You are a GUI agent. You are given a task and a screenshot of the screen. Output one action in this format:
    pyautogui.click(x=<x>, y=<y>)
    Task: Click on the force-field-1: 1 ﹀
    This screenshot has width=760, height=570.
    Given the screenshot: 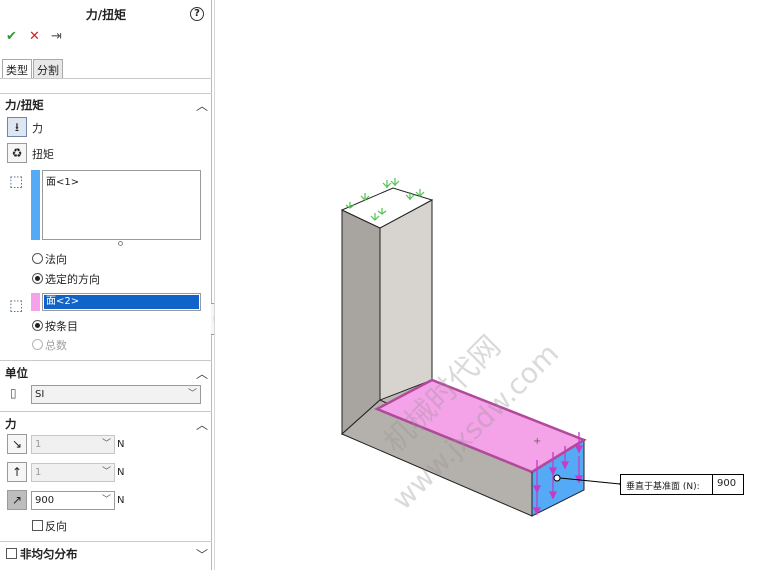 What is the action you would take?
    pyautogui.click(x=73, y=444)
    